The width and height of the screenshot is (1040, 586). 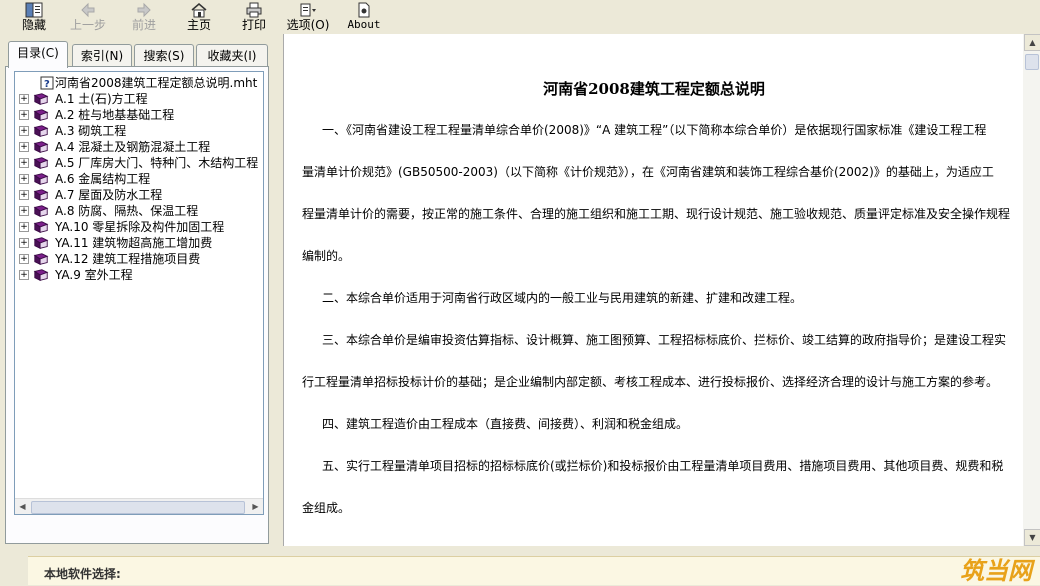 I want to click on help-page-icon: ?, so click(x=47, y=83).